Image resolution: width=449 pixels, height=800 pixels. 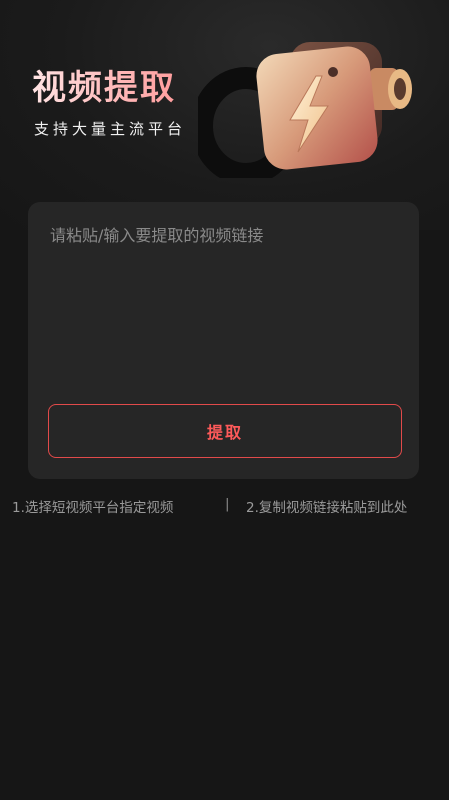 What do you see at coordinates (305, 110) in the screenshot?
I see `lightning-camera-icon` at bounding box center [305, 110].